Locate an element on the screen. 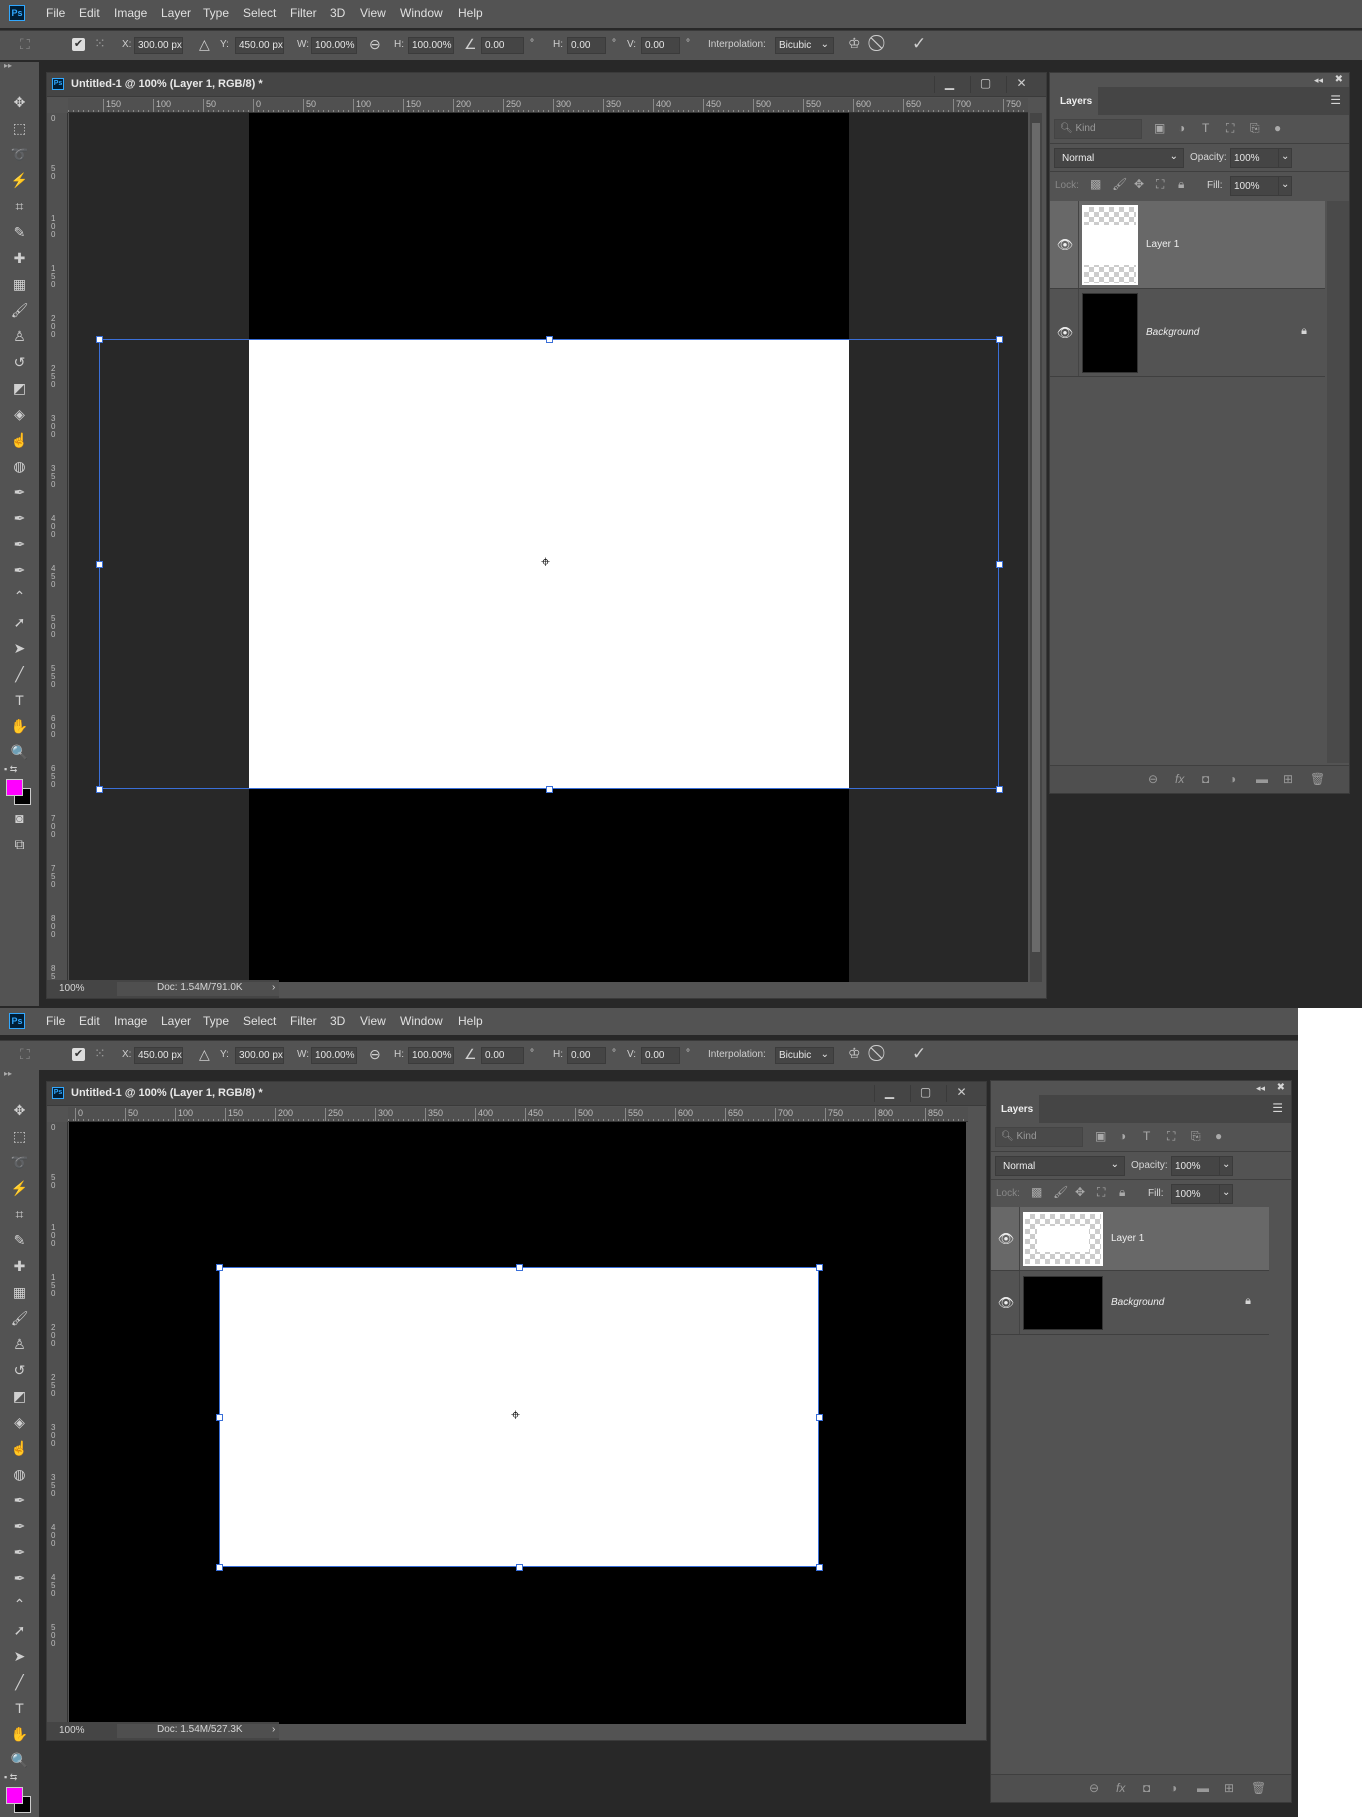 The width and height of the screenshot is (1362, 1817). direct-selection-tool-icon: ➤ is located at coordinates (19, 648).